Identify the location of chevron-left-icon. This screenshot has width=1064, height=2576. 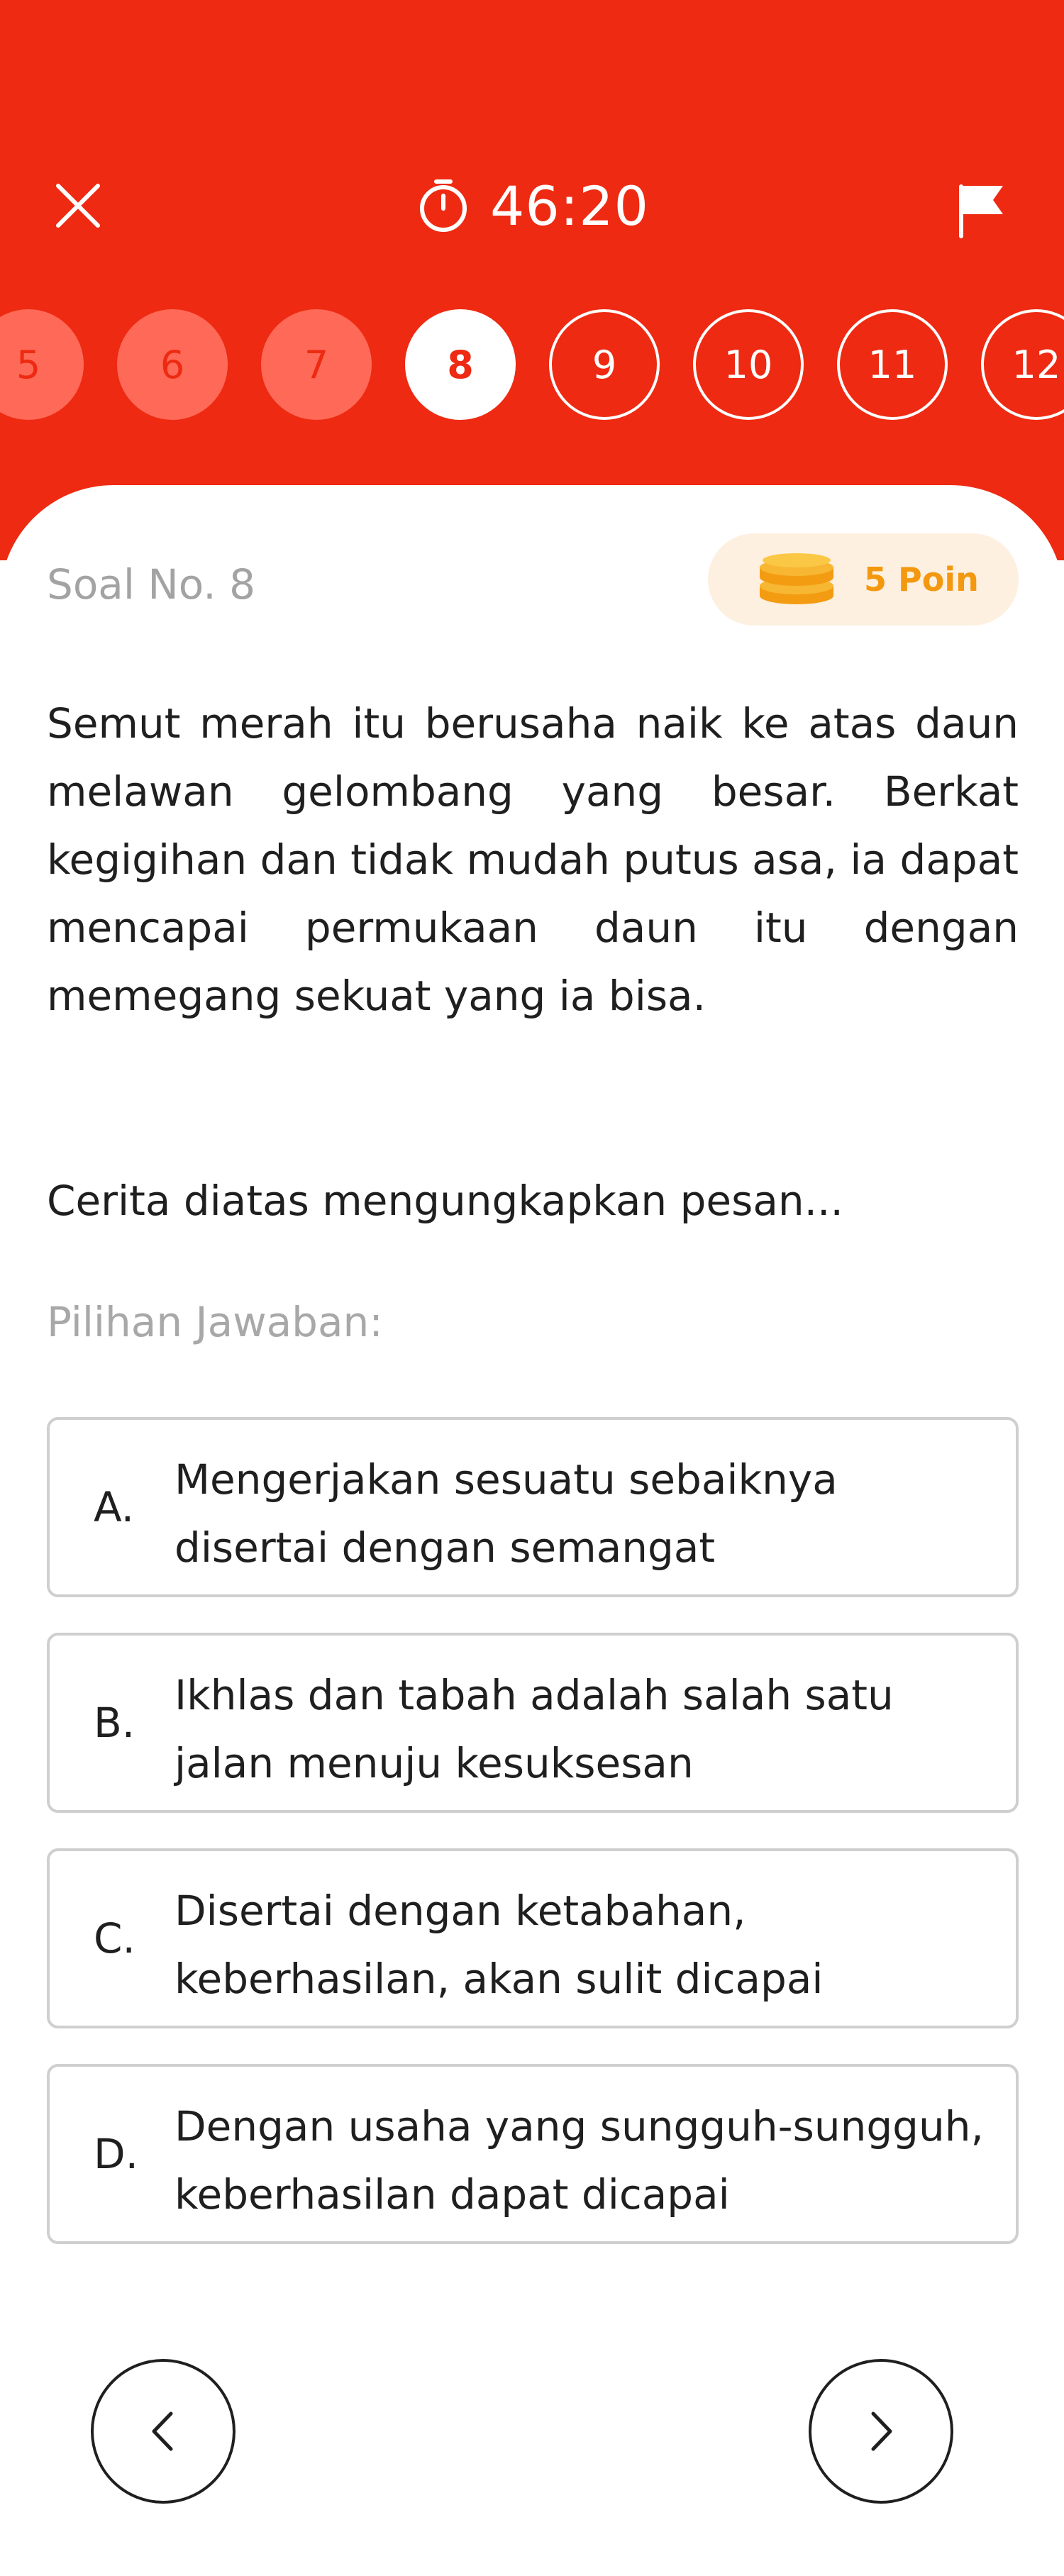
(162, 2431).